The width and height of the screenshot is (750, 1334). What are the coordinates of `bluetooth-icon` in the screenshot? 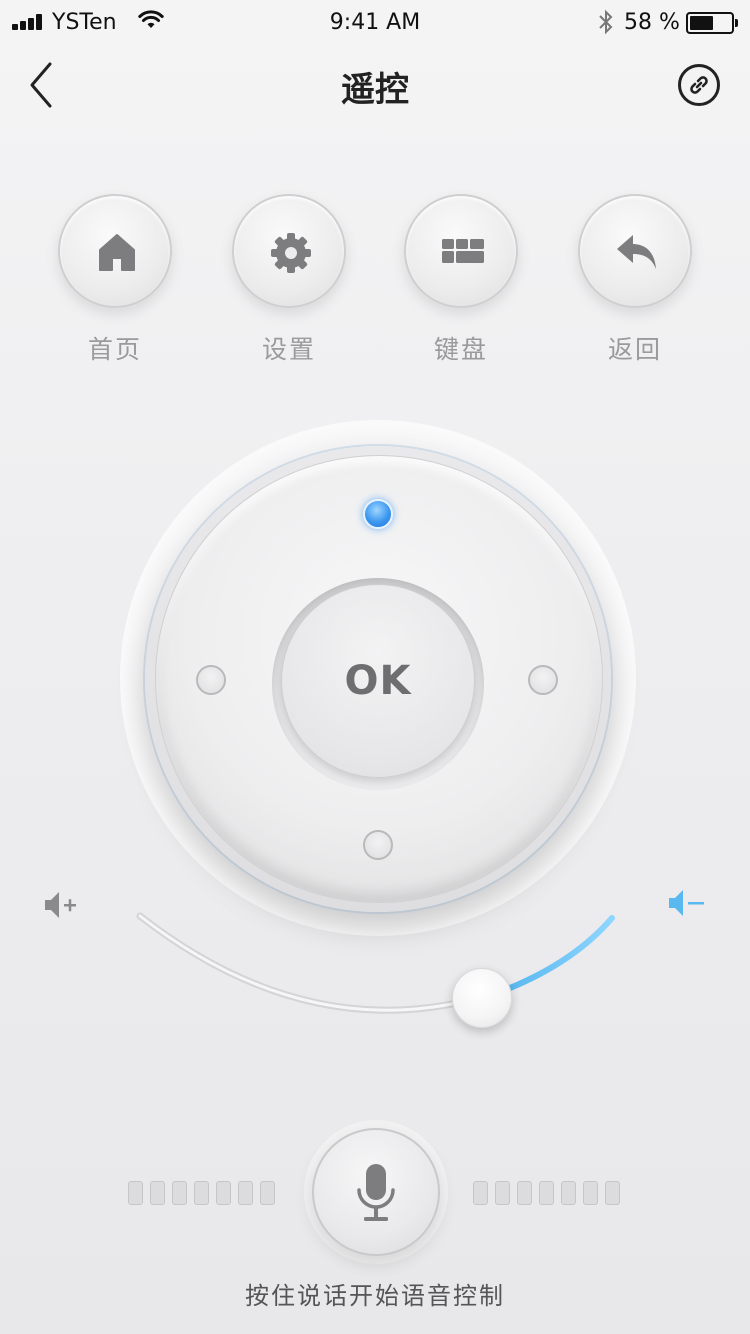 It's located at (606, 22).